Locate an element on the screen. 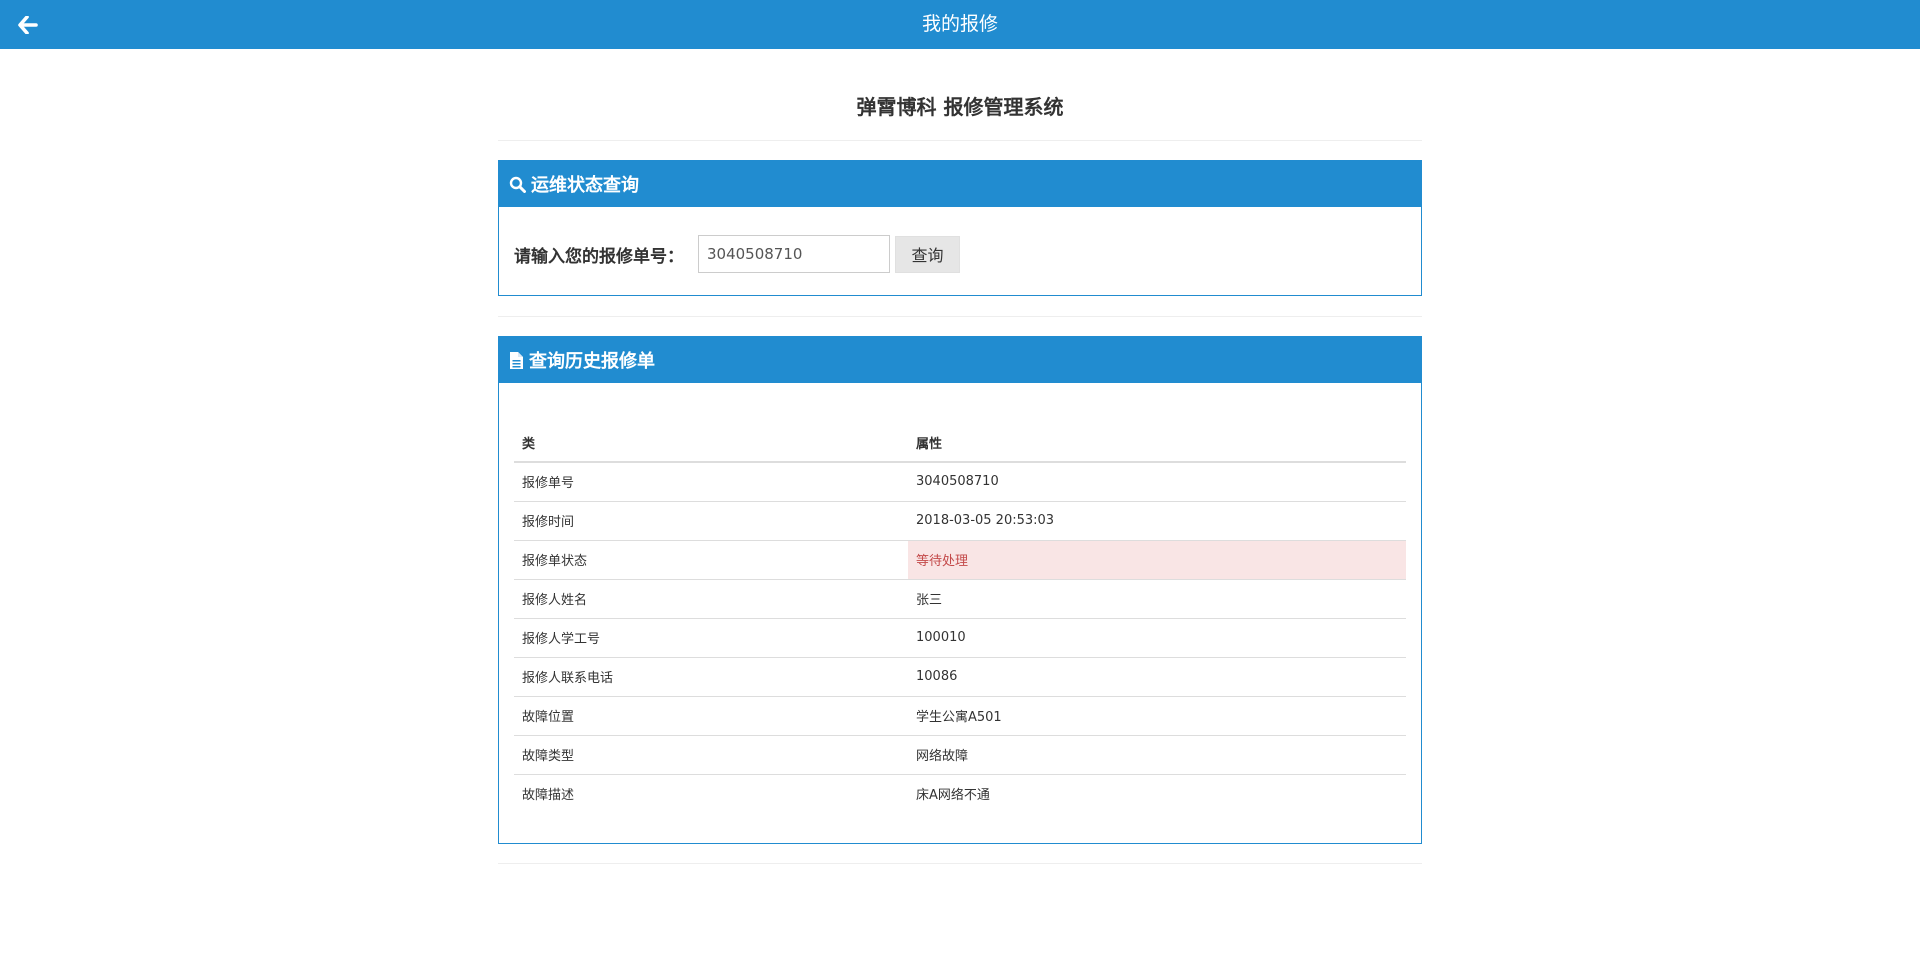  status-query-panel: 运维状态查询 请输入您的报修单号： 查询 is located at coordinates (960, 228).